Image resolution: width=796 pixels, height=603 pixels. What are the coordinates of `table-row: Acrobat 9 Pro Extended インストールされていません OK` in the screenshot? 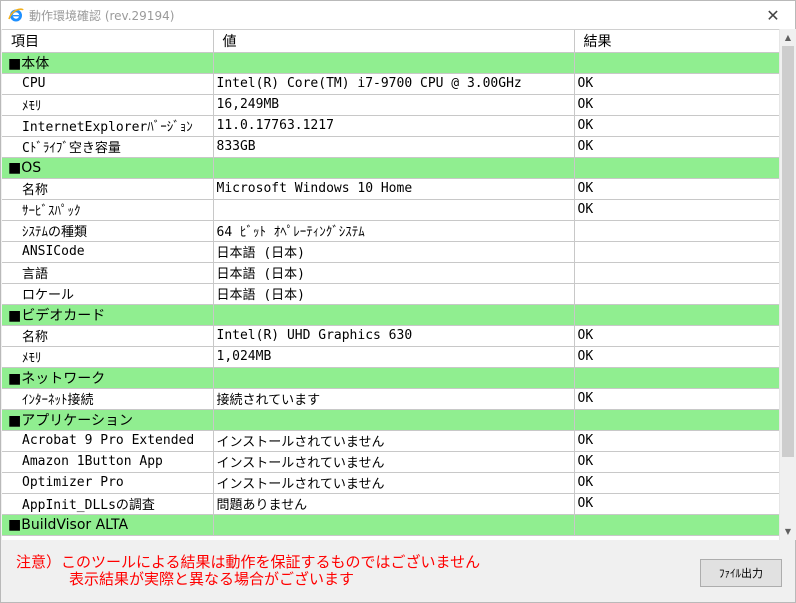 It's located at (390, 441).